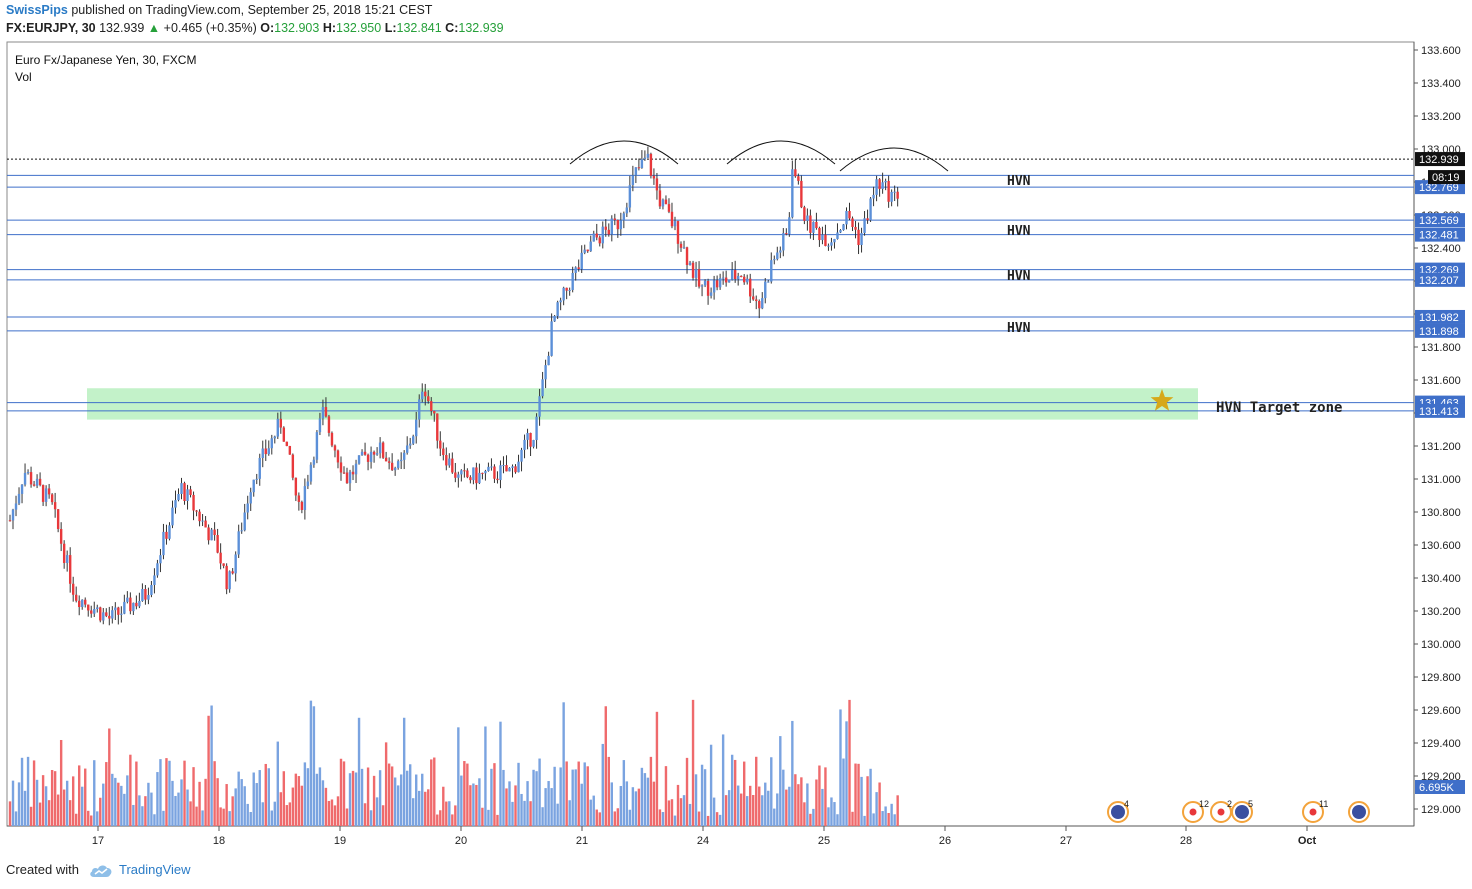 This screenshot has height=889, width=1472. What do you see at coordinates (1441, 447) in the screenshot?
I see `y-tick-label: 131.200` at bounding box center [1441, 447].